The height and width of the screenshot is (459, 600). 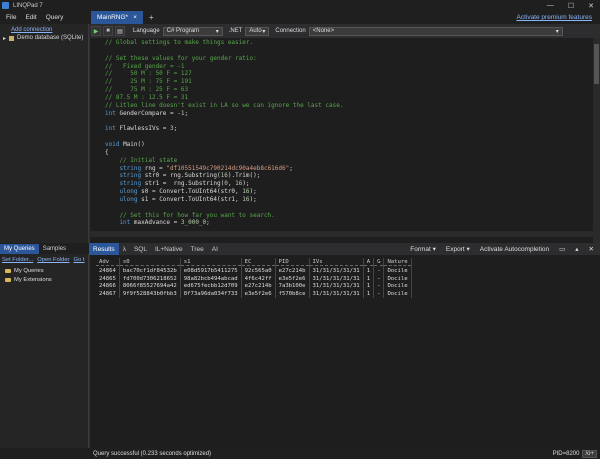 What do you see at coordinates (54, 249) in the screenshot?
I see `tab-samples: Samples` at bounding box center [54, 249].